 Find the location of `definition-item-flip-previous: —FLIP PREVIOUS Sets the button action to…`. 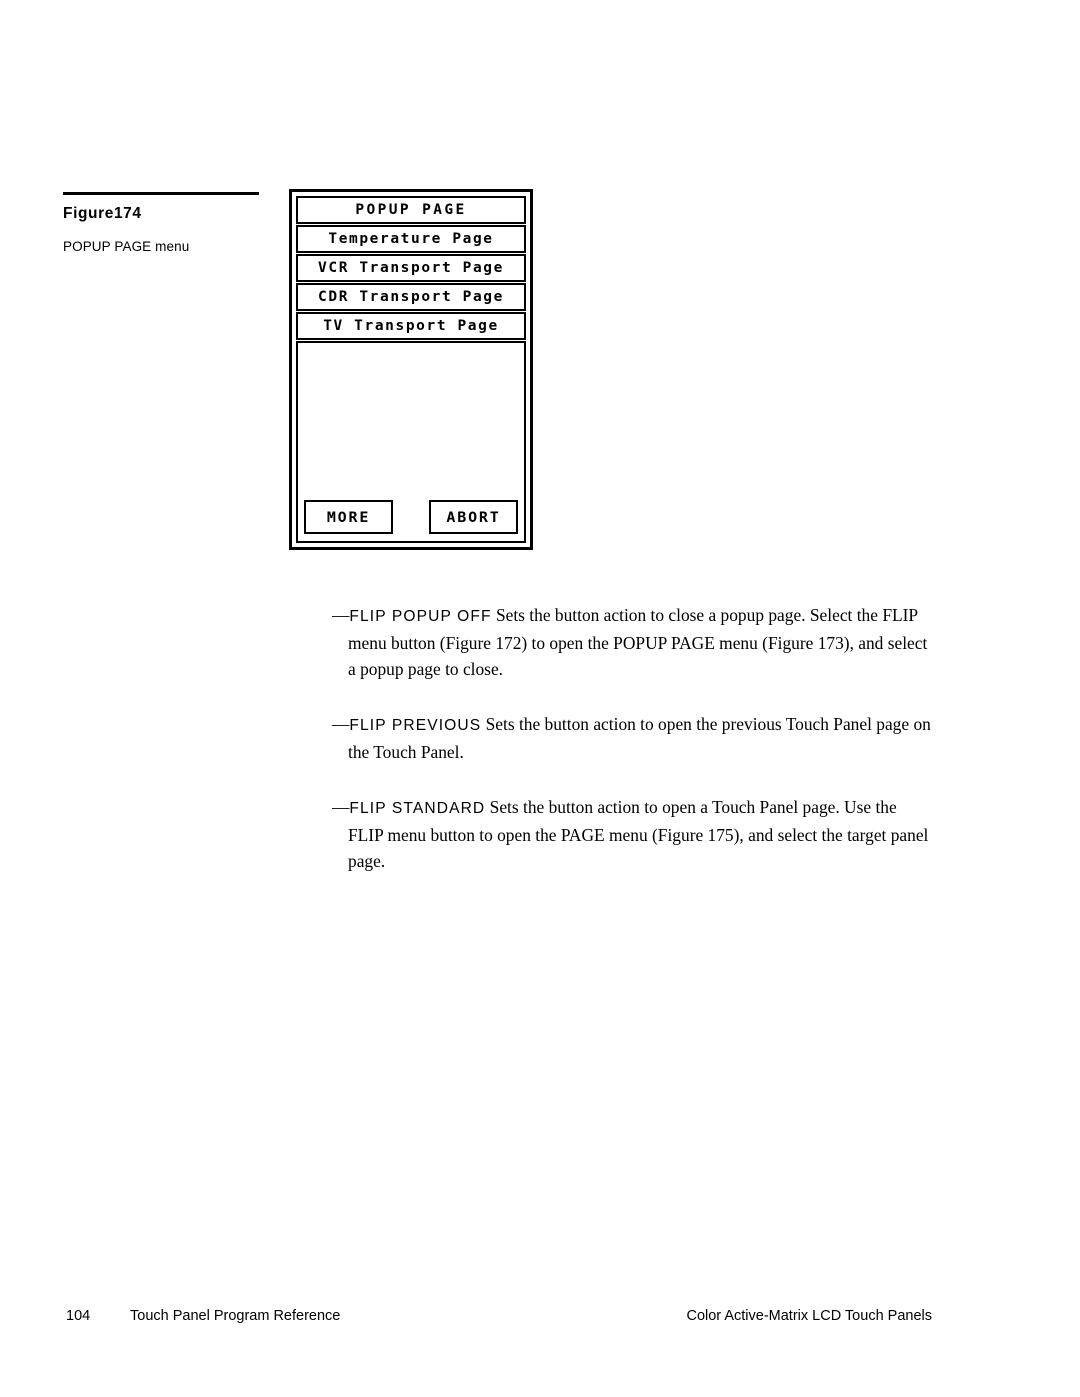

definition-item-flip-previous: —FLIP PREVIOUS Sets the button action to… is located at coordinates (632, 738).